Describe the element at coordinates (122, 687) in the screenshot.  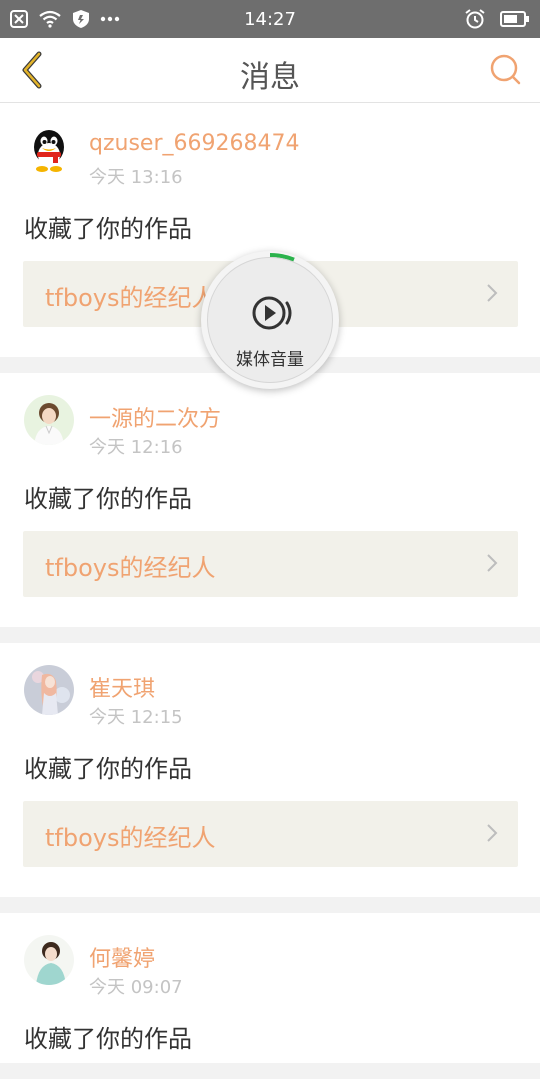
I see `username: 崔天琪` at that location.